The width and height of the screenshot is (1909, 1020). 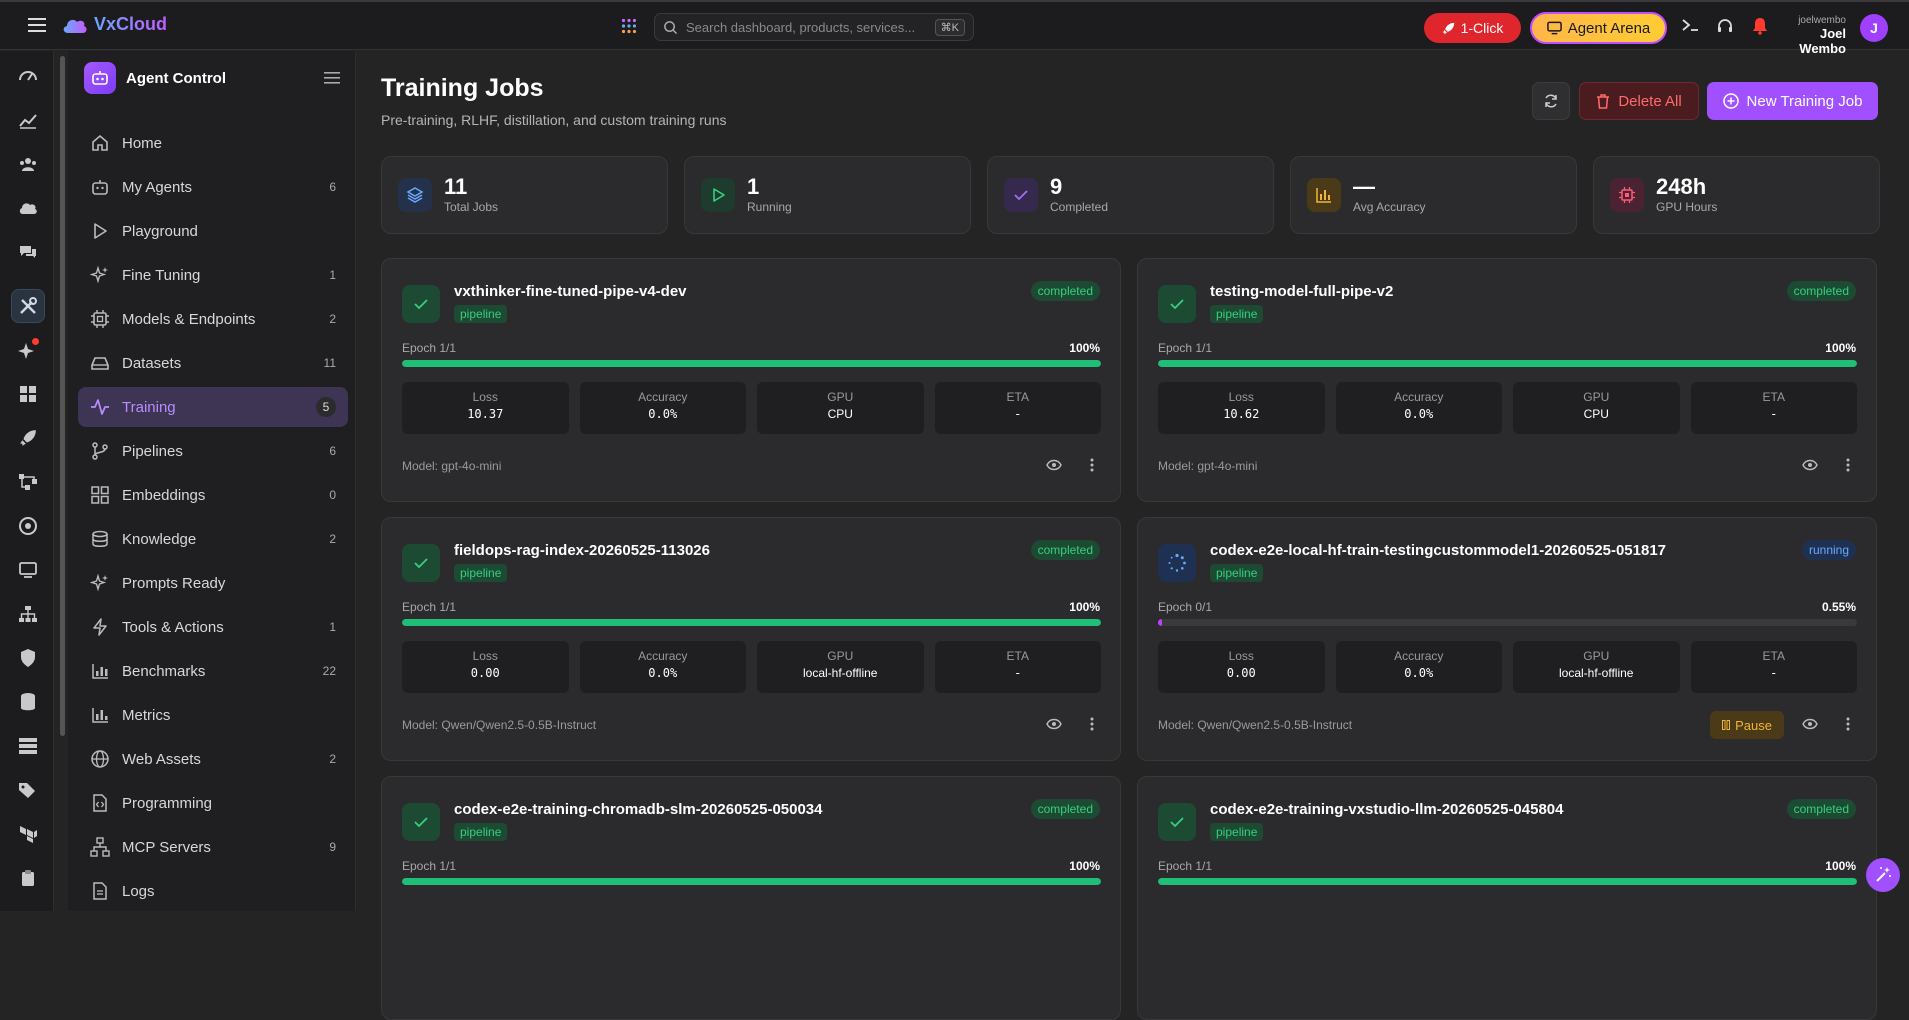 I want to click on metric-gpu: GPU local-hf-offline, so click(x=1596, y=667).